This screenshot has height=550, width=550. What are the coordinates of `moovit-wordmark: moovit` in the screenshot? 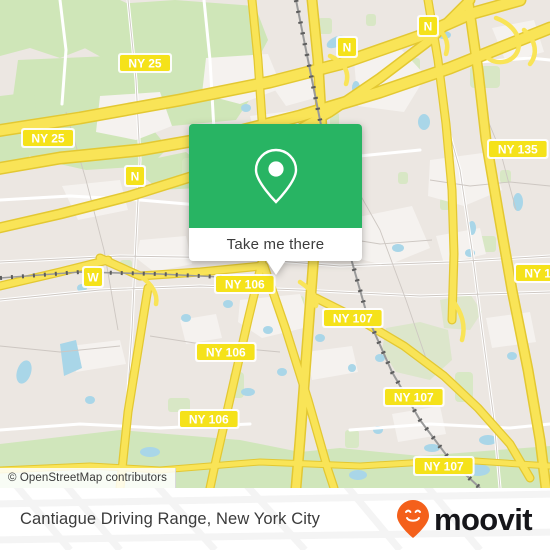 It's located at (483, 519).